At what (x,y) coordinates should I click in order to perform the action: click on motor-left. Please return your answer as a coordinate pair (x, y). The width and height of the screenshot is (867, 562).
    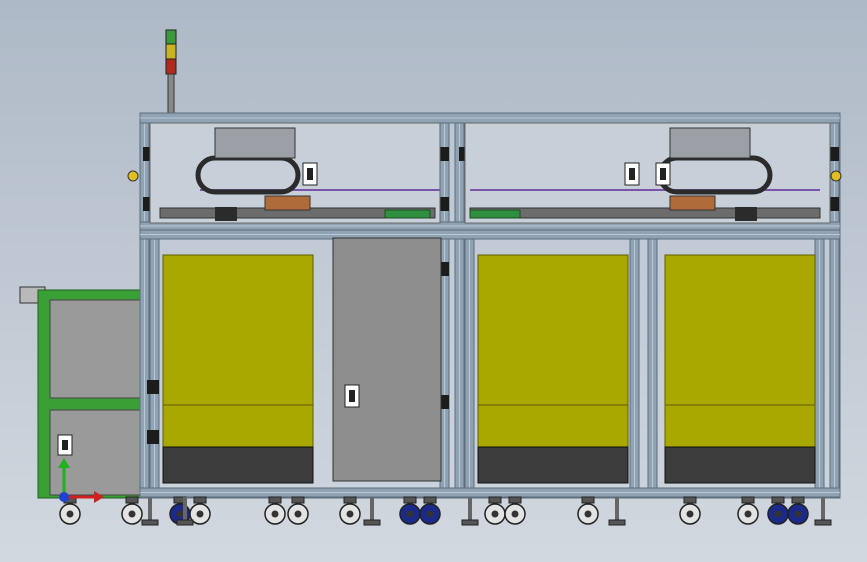
    Looking at the image, I should click on (226, 214).